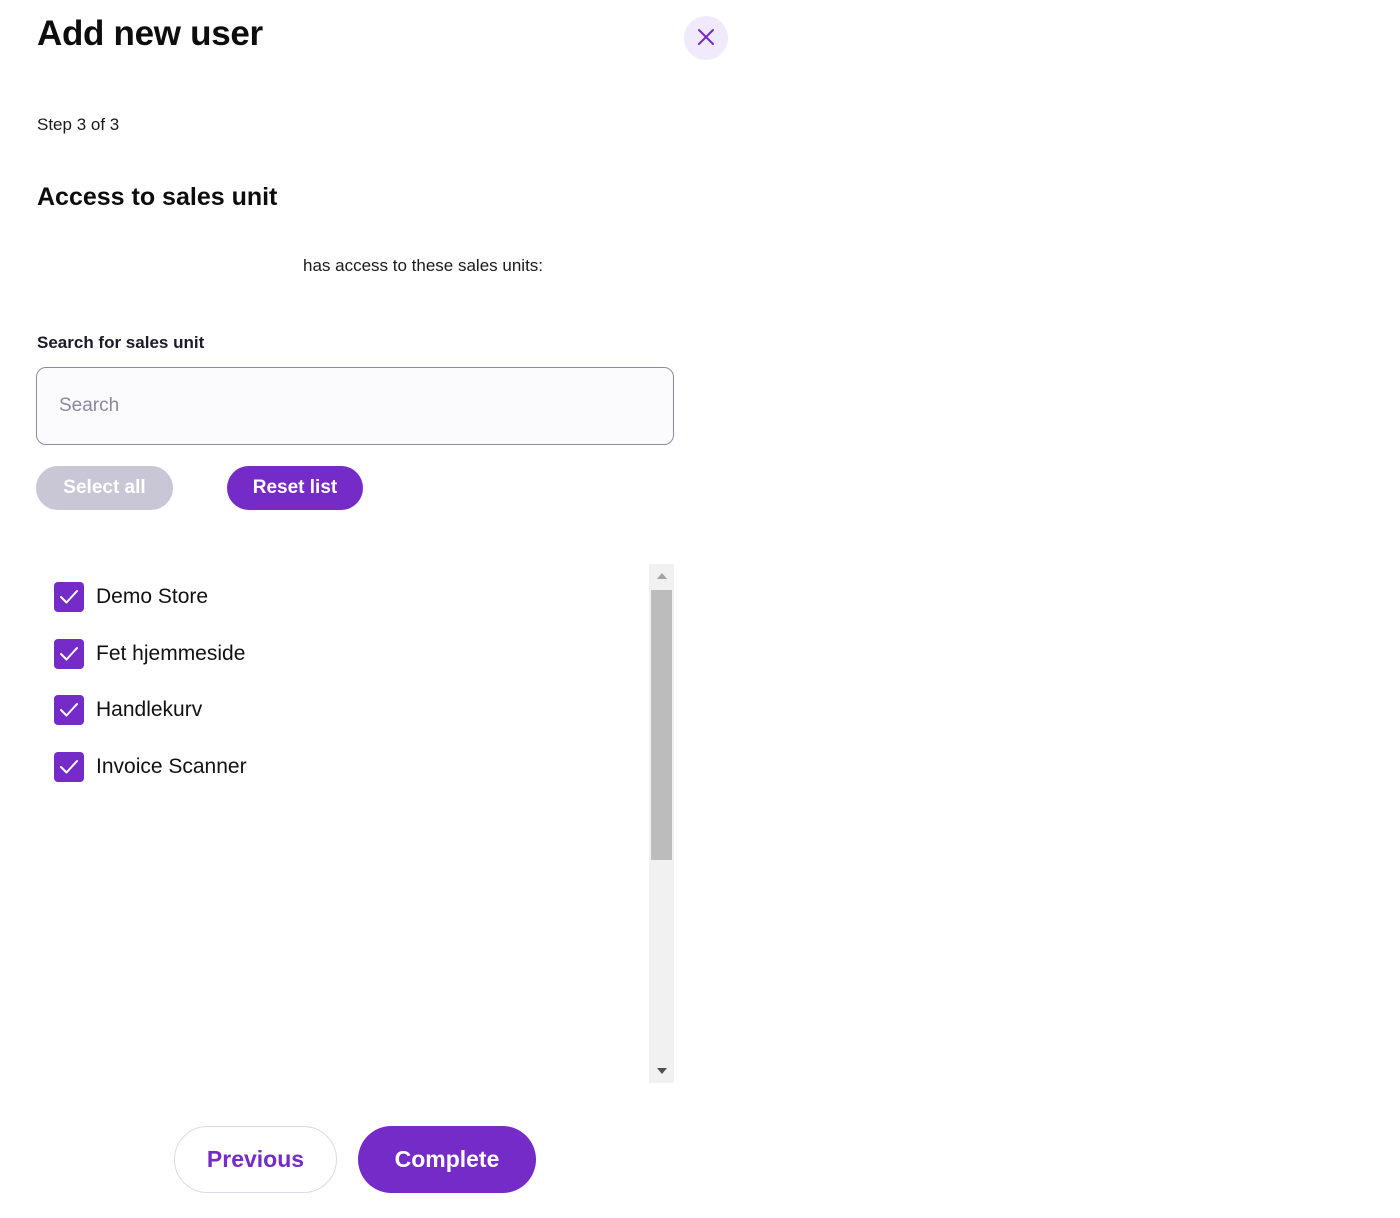  I want to click on scroll-up-button, so click(661, 576).